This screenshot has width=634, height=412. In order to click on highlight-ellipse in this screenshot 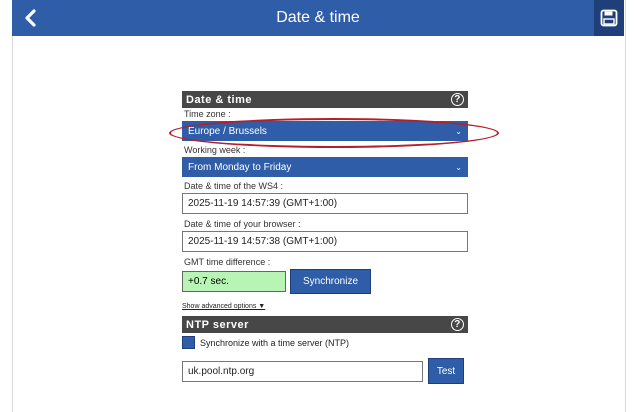, I will do `click(334, 133)`.